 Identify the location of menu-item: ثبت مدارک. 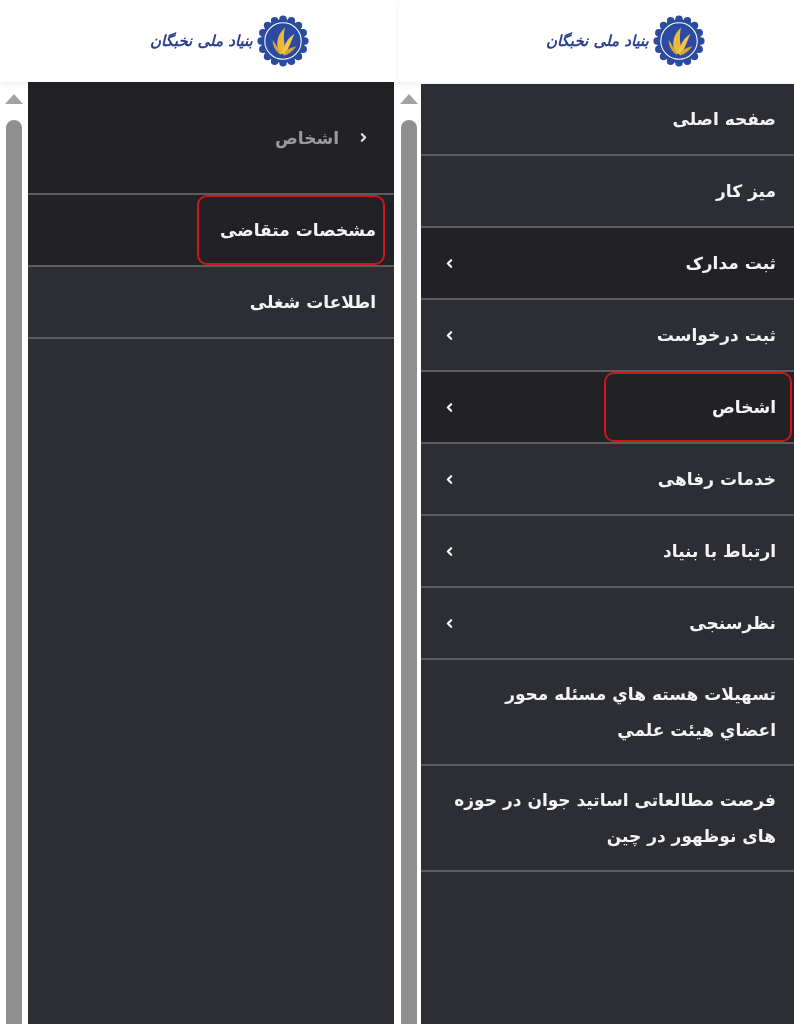
(607, 264).